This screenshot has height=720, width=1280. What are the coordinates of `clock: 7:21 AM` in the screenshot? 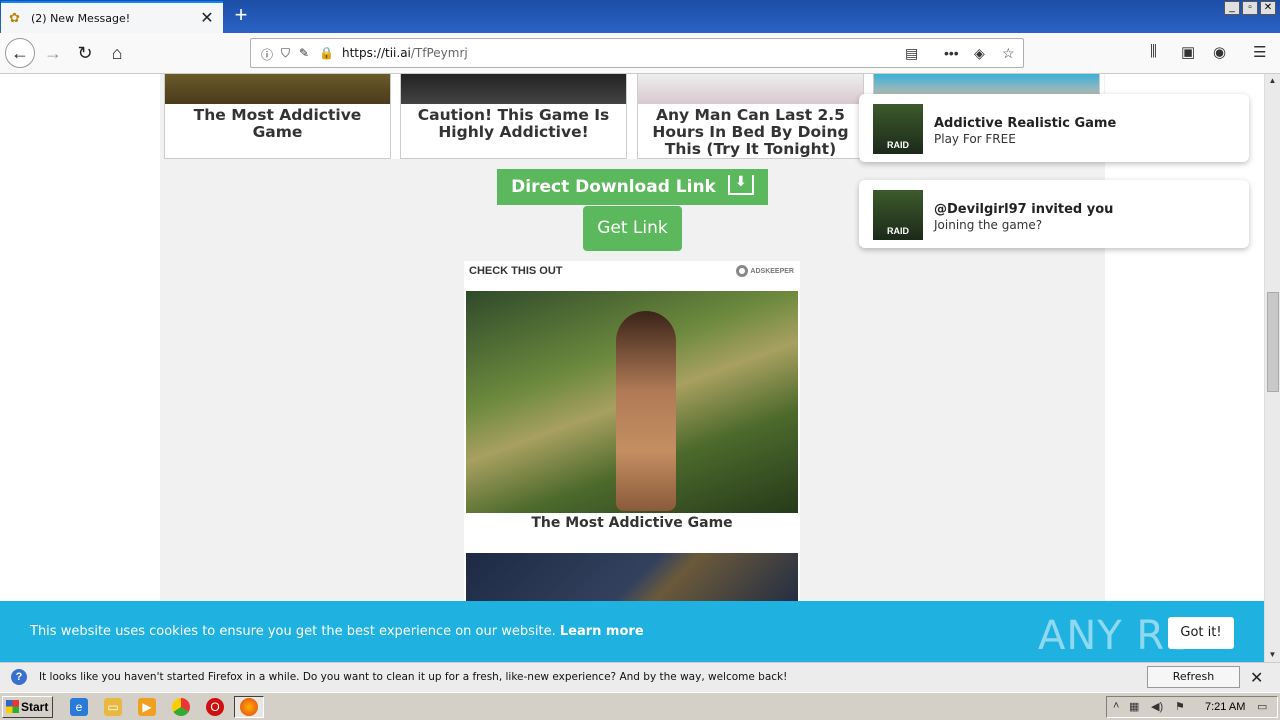 It's located at (1225, 707).